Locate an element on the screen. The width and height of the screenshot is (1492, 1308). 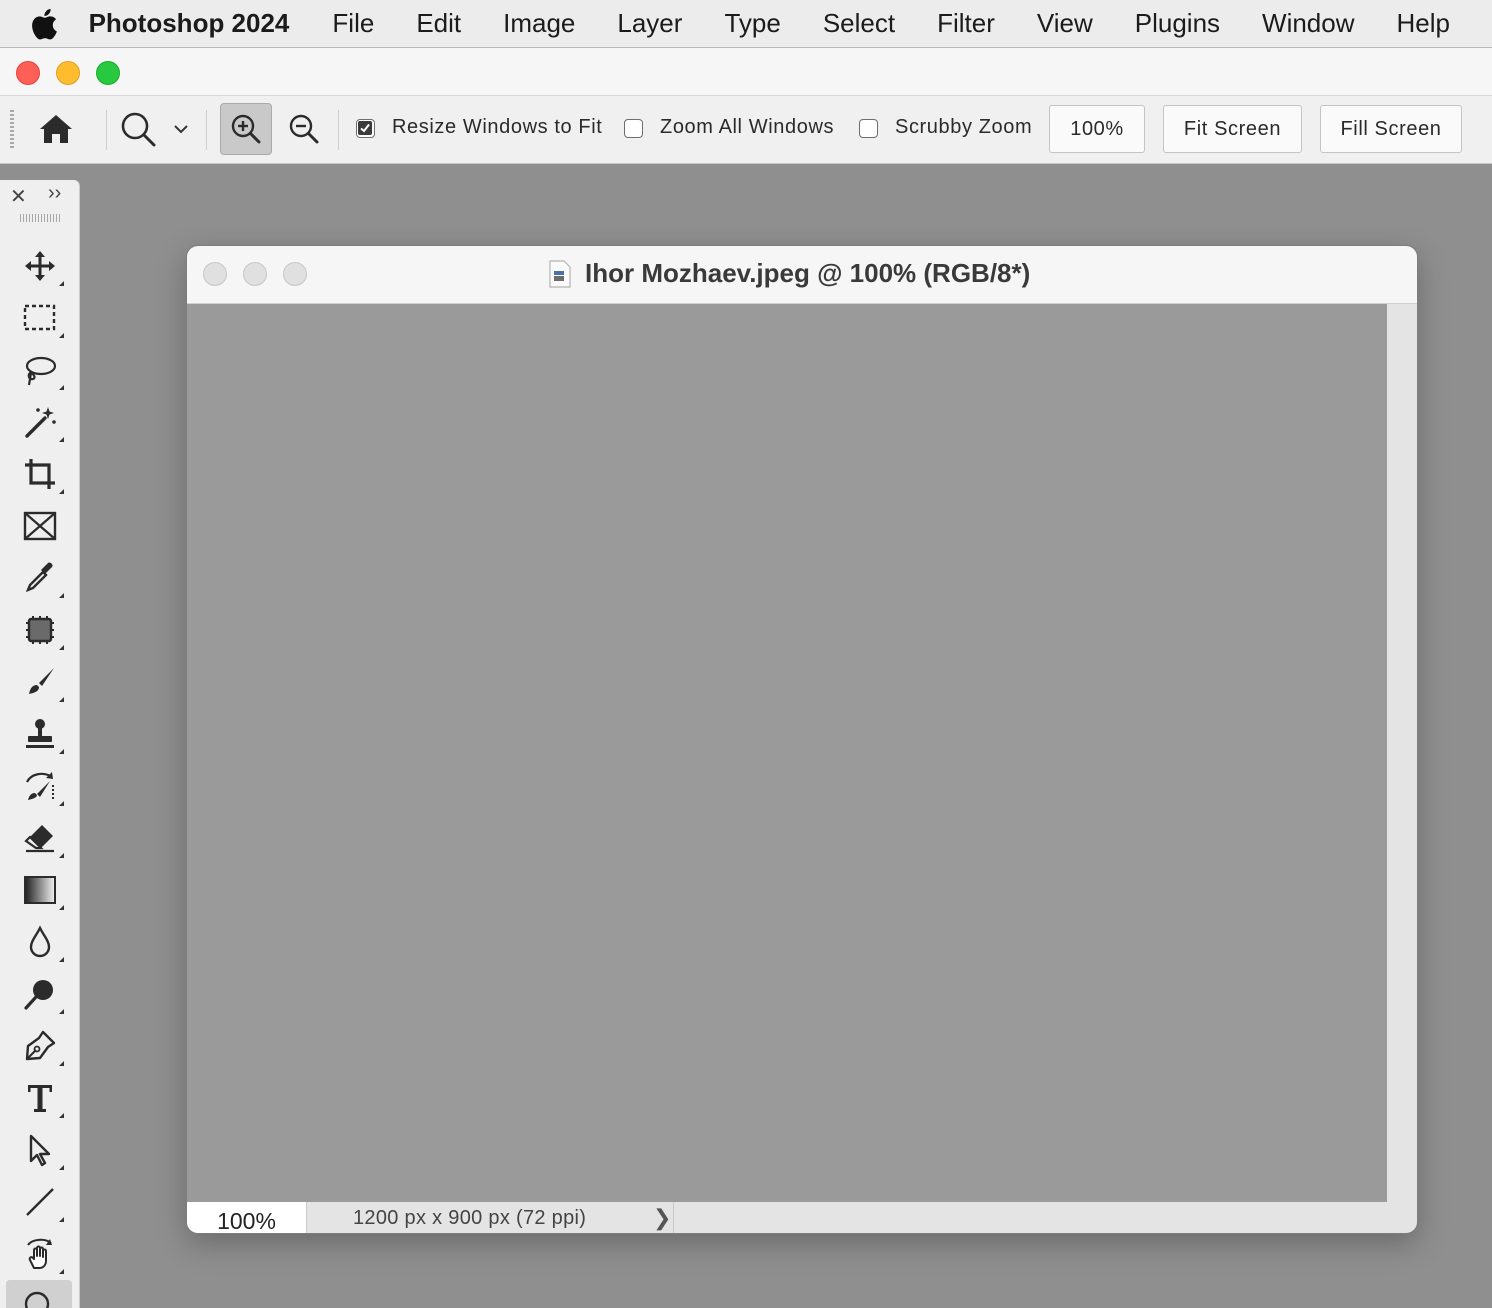
menu-image: Image is located at coordinates (539, 23).